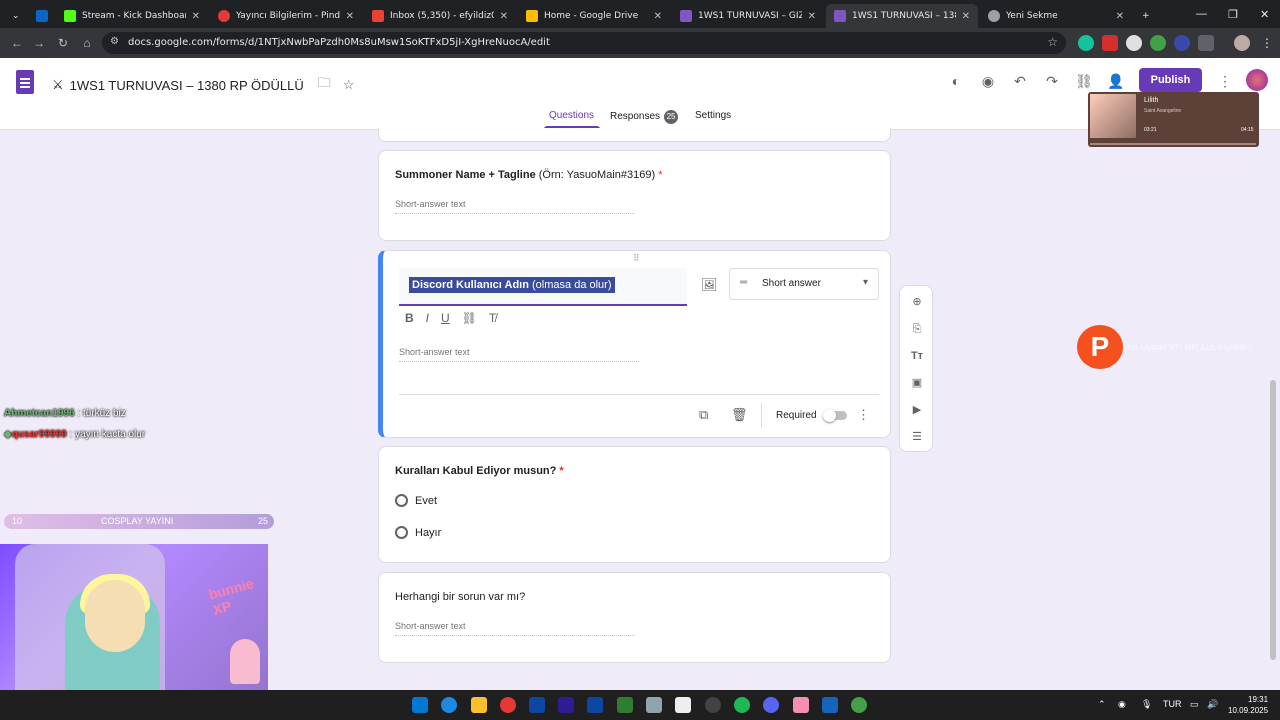  What do you see at coordinates (187, 85) in the screenshot?
I see `form-title: 1WS1 TURNUVASI – 1380 RP ÖDÜLLÜ` at bounding box center [187, 85].